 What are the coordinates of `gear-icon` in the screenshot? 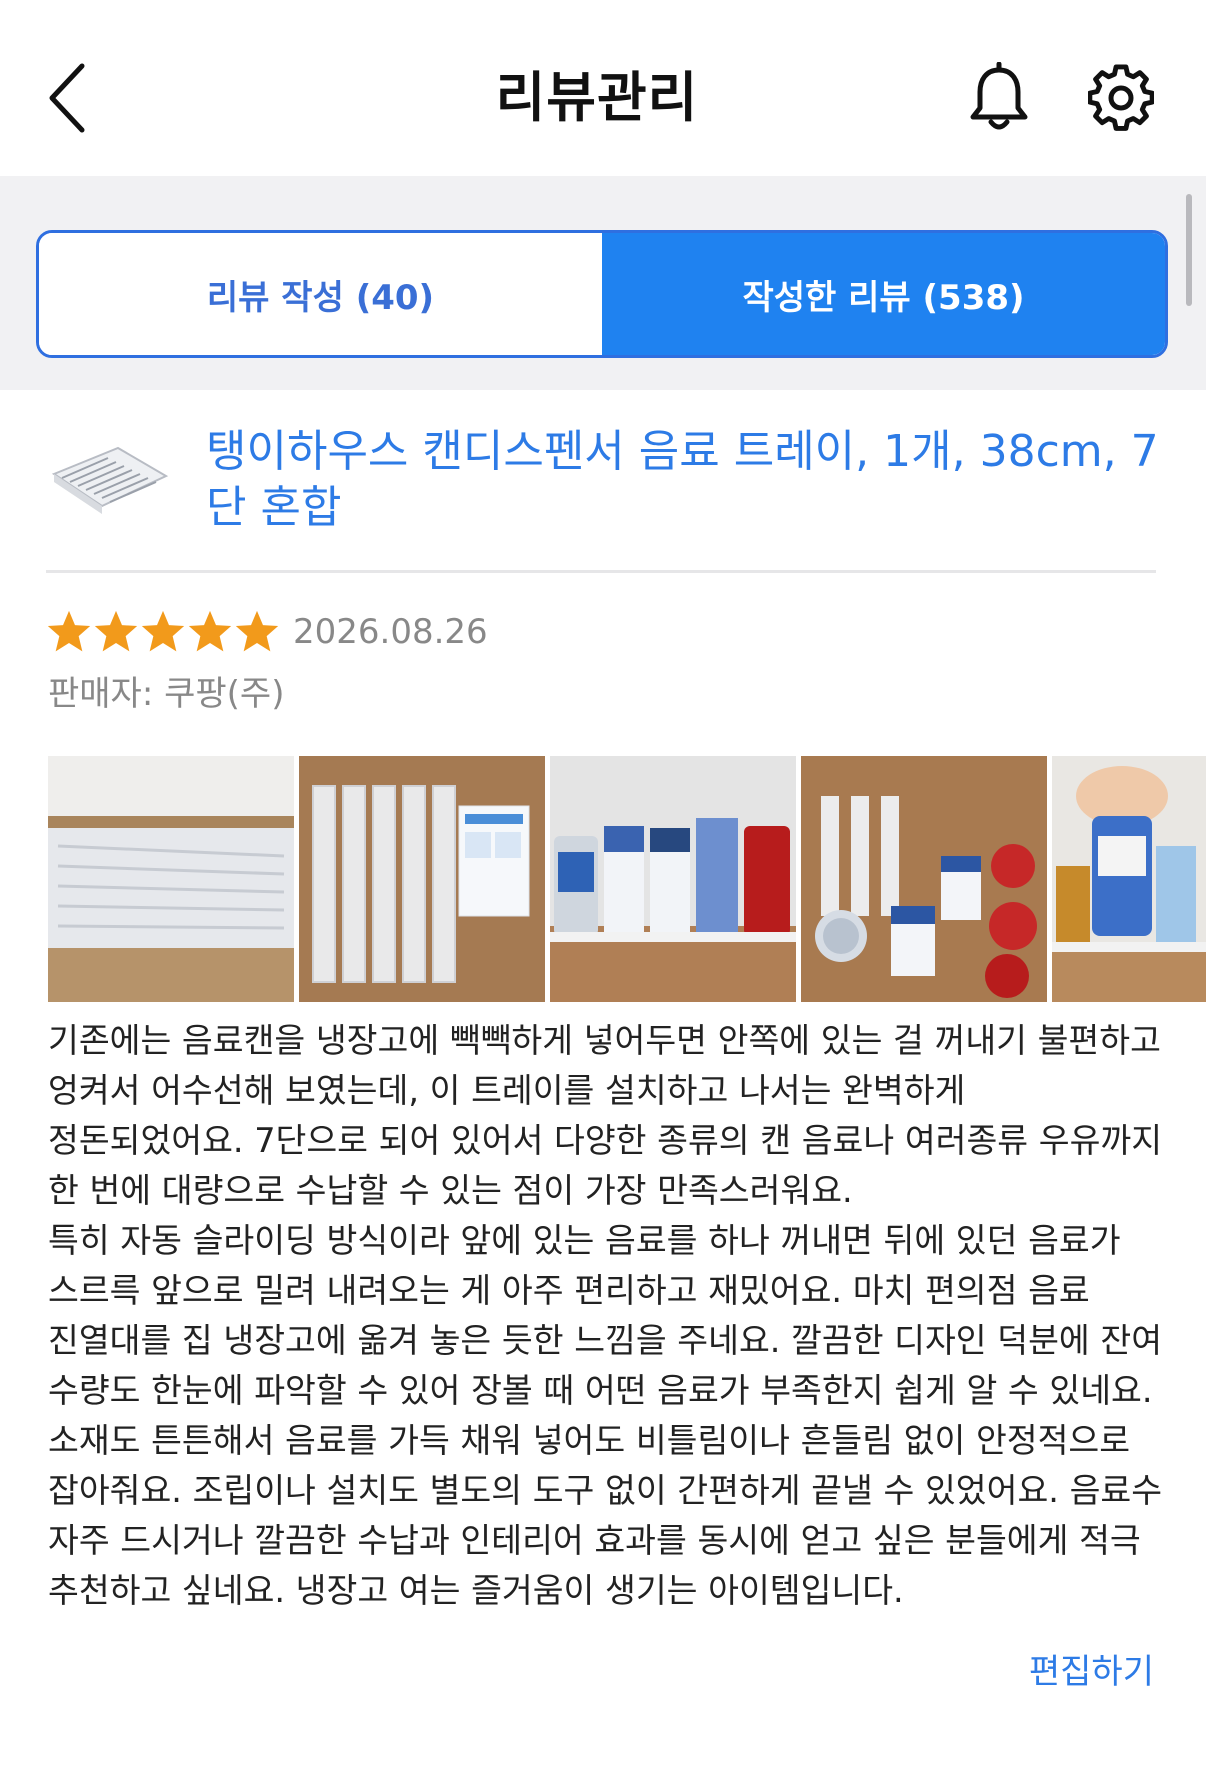 It's located at (1121, 97).